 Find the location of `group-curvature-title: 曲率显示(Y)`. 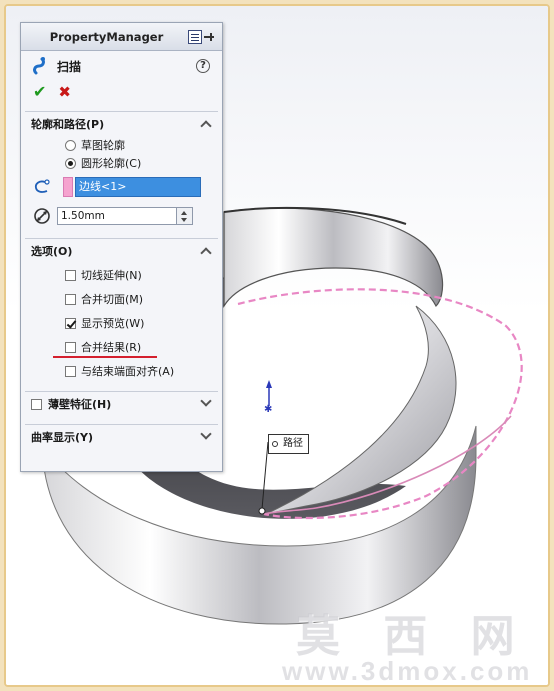

group-curvature-title: 曲率显示(Y) is located at coordinates (62, 437).